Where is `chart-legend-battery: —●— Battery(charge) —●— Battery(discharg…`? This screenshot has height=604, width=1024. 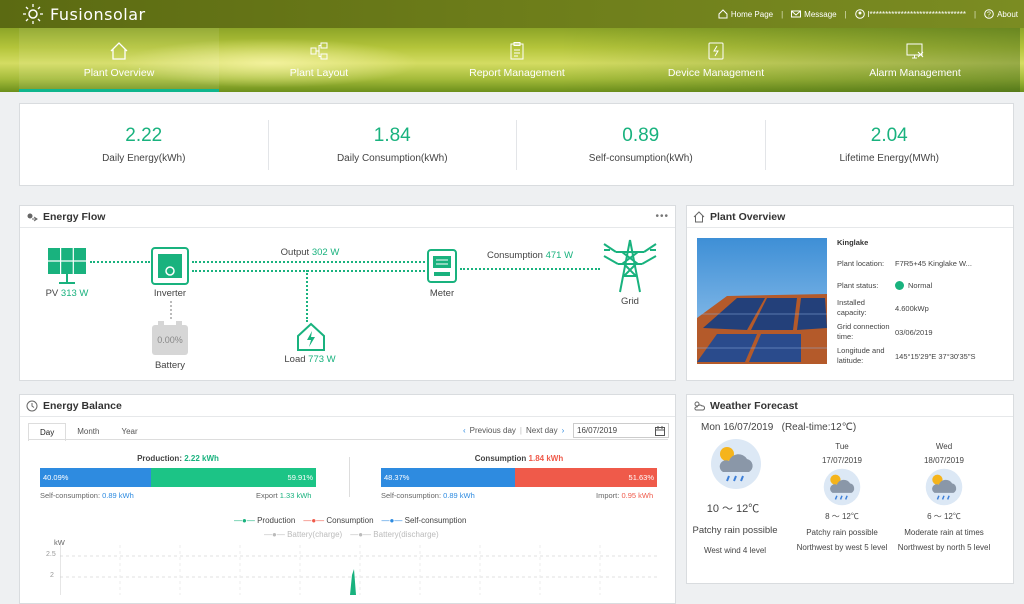
chart-legend-battery: —●— Battery(charge) —●— Battery(discharg… is located at coordinates (351, 534).